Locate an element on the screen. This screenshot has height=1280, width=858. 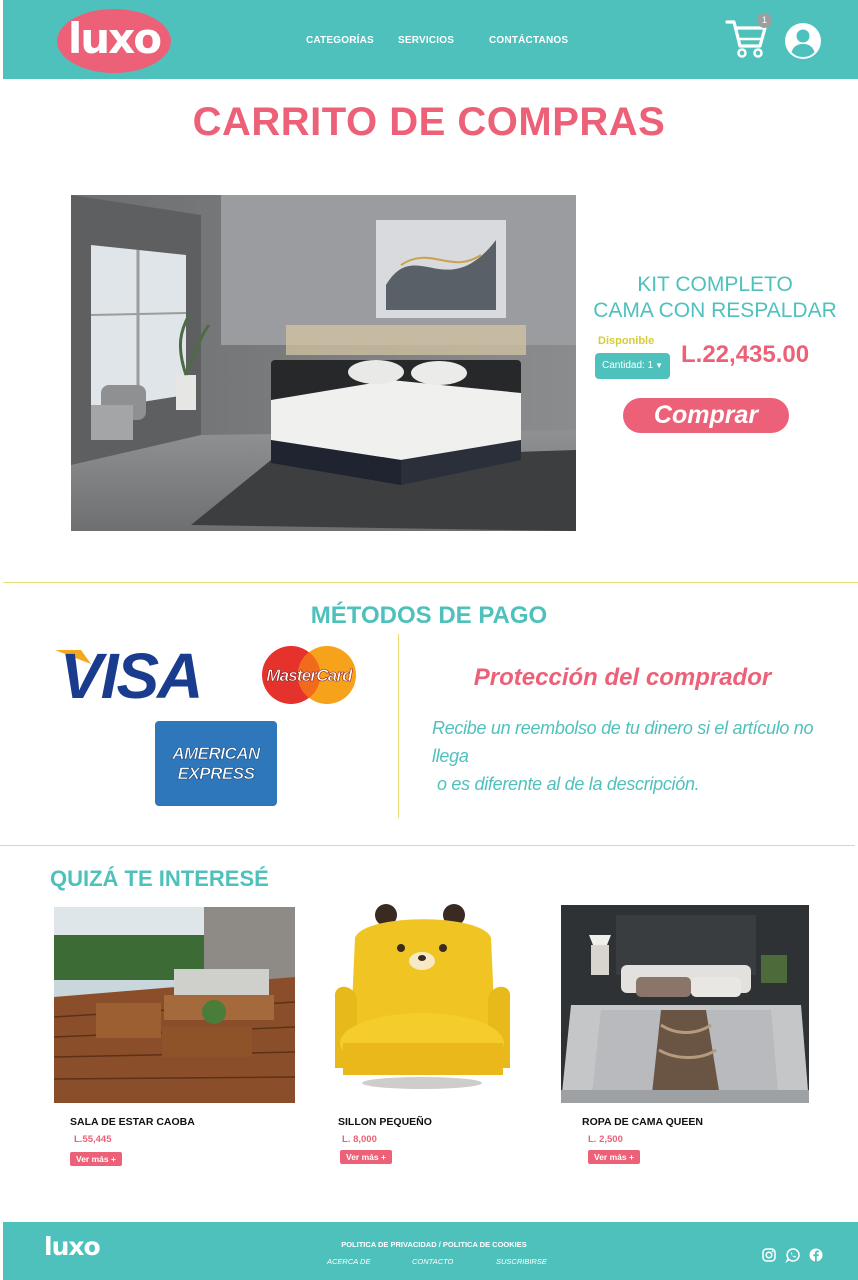
product-name: KIT COMPLETO CAMA CON RESPALDAR is located at coordinates (715, 298).